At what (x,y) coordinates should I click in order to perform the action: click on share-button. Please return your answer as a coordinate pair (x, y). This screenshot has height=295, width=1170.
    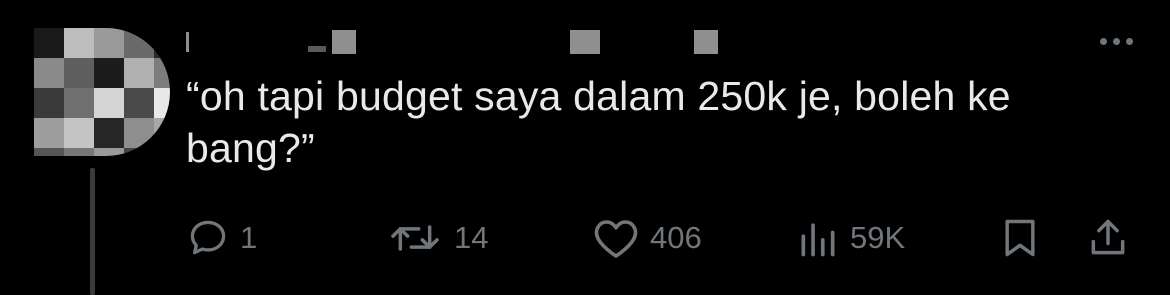
    Looking at the image, I should click on (1108, 238).